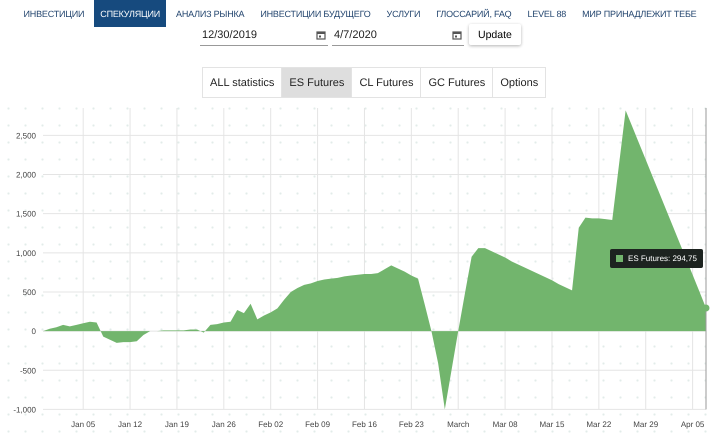  What do you see at coordinates (28, 371) in the screenshot?
I see `axis-label: -500` at bounding box center [28, 371].